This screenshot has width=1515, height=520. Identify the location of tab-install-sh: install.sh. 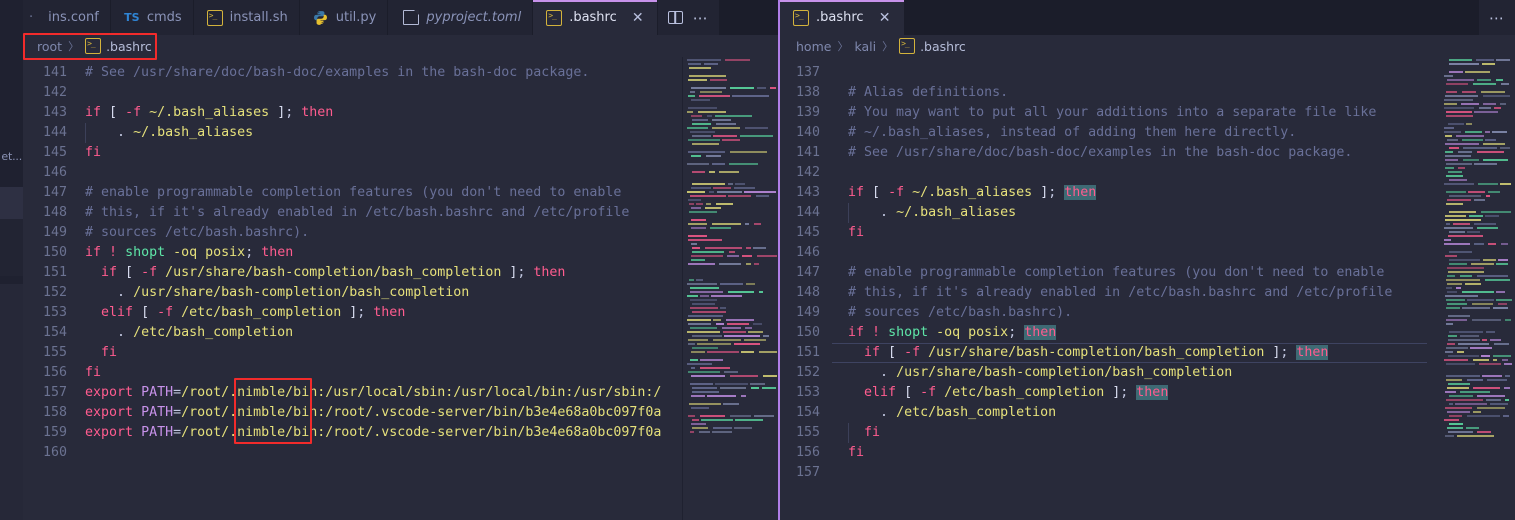
(246, 17).